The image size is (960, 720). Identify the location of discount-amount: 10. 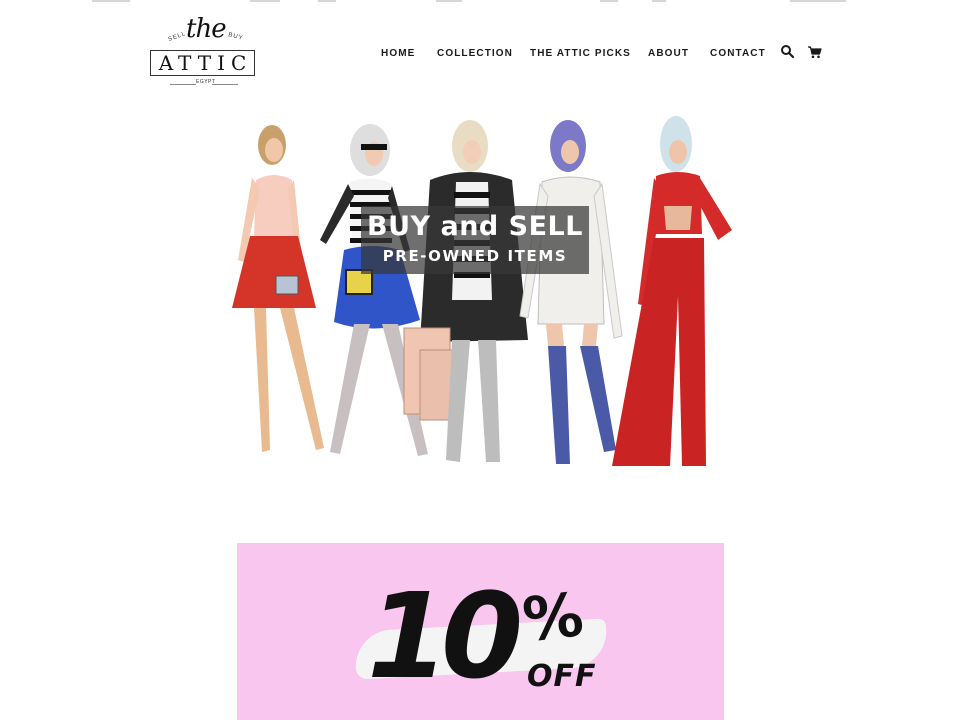
(445, 636).